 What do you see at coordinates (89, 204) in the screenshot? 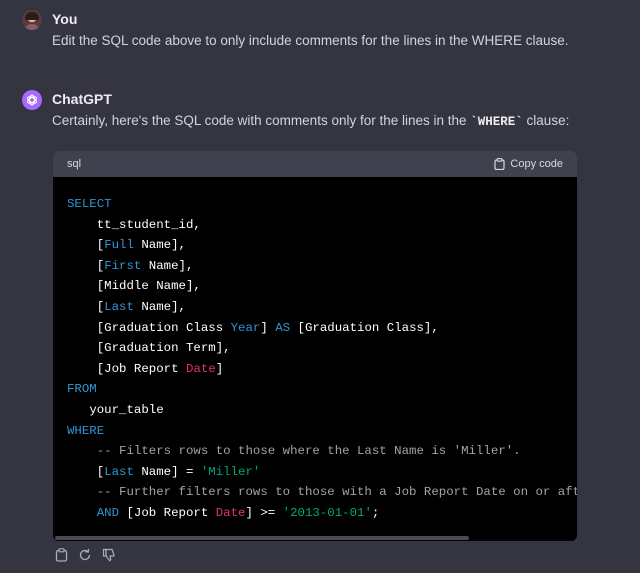
I see `code-token: SELECT` at bounding box center [89, 204].